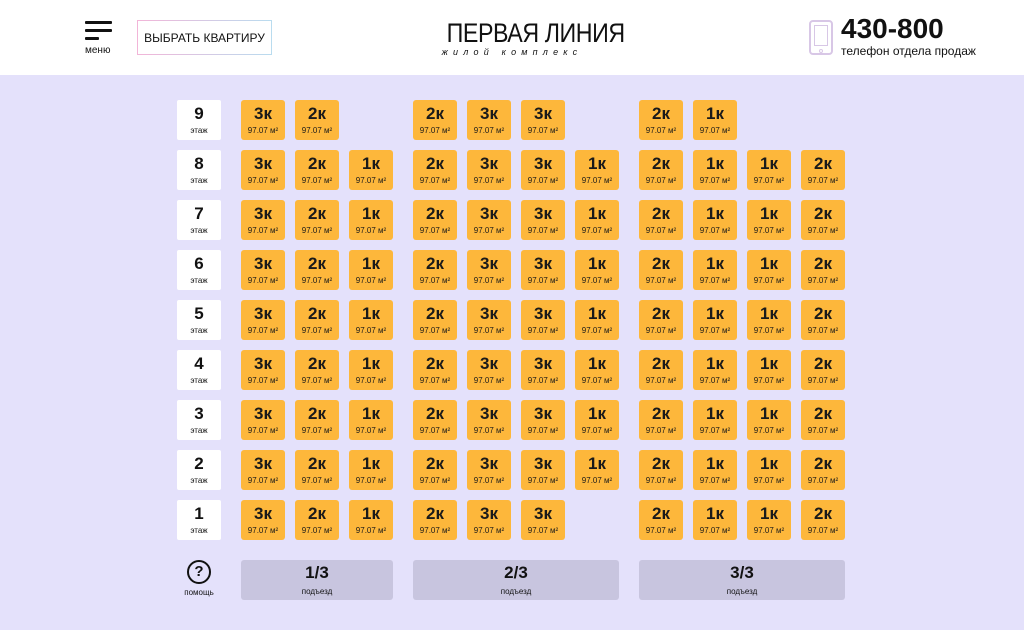 This screenshot has width=1024, height=630. What do you see at coordinates (204, 37) in the screenshot?
I see `choose-apartment-button: ВЫБРАТЬ КВАРТИРУ` at bounding box center [204, 37].